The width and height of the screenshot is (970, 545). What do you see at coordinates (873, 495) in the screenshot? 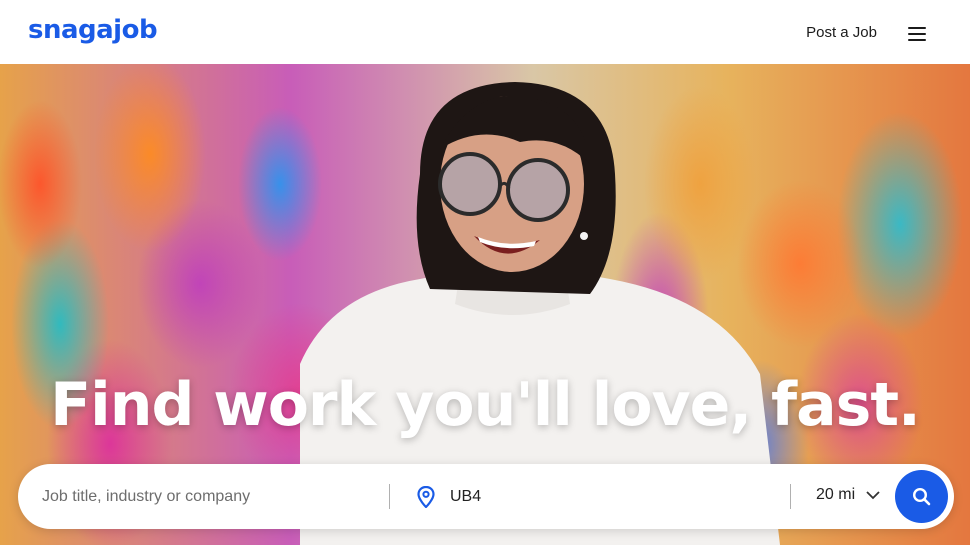
I see `chevron-down-icon` at bounding box center [873, 495].